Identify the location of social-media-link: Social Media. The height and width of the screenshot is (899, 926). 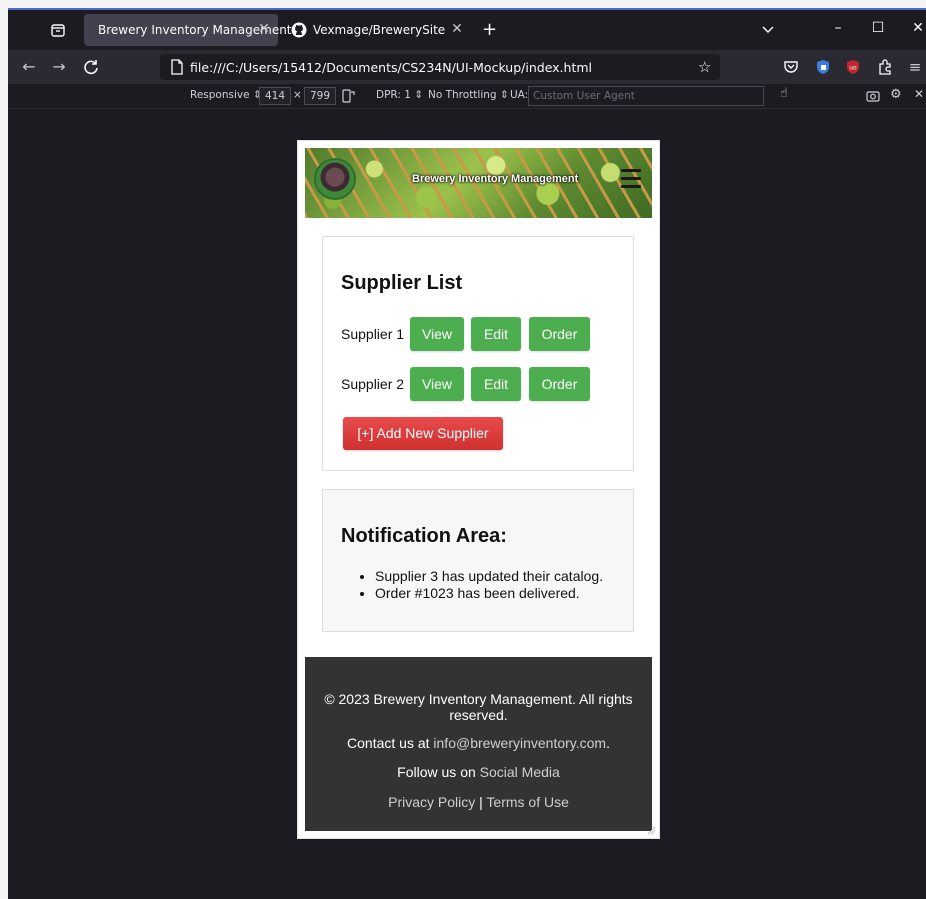
(520, 772).